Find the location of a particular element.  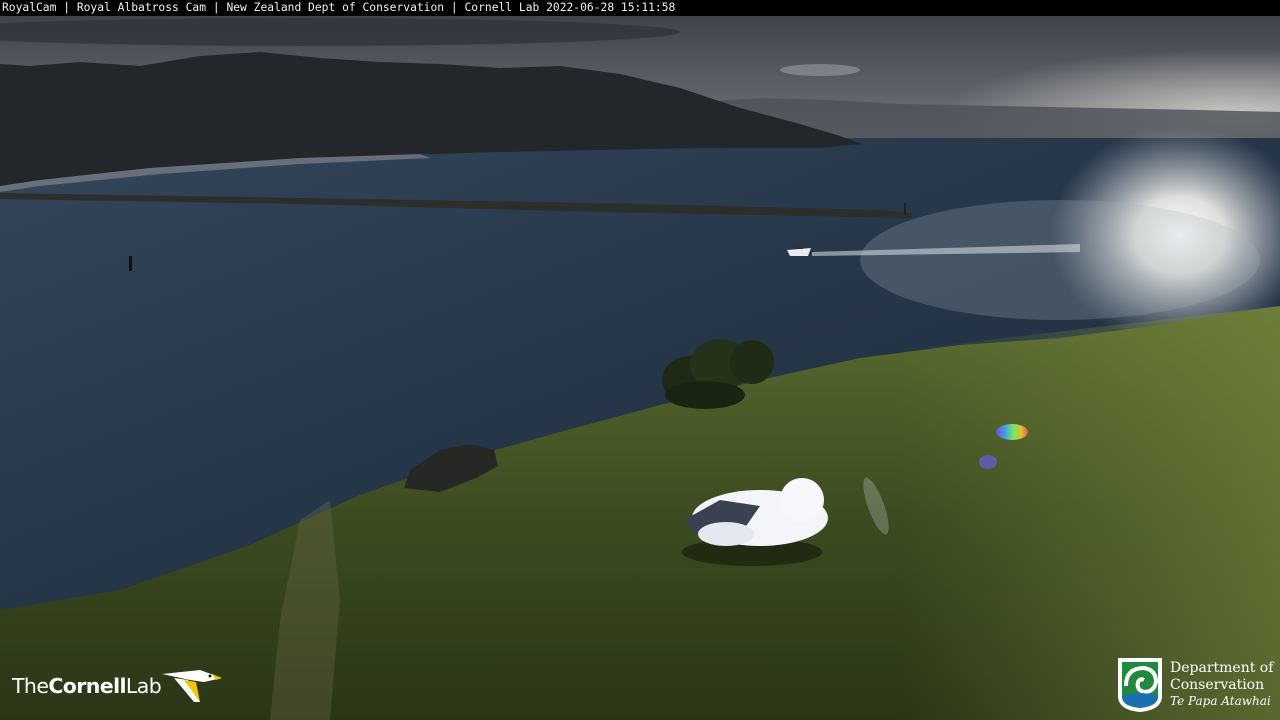

cornell-logo-the: The is located at coordinates (30, 686).